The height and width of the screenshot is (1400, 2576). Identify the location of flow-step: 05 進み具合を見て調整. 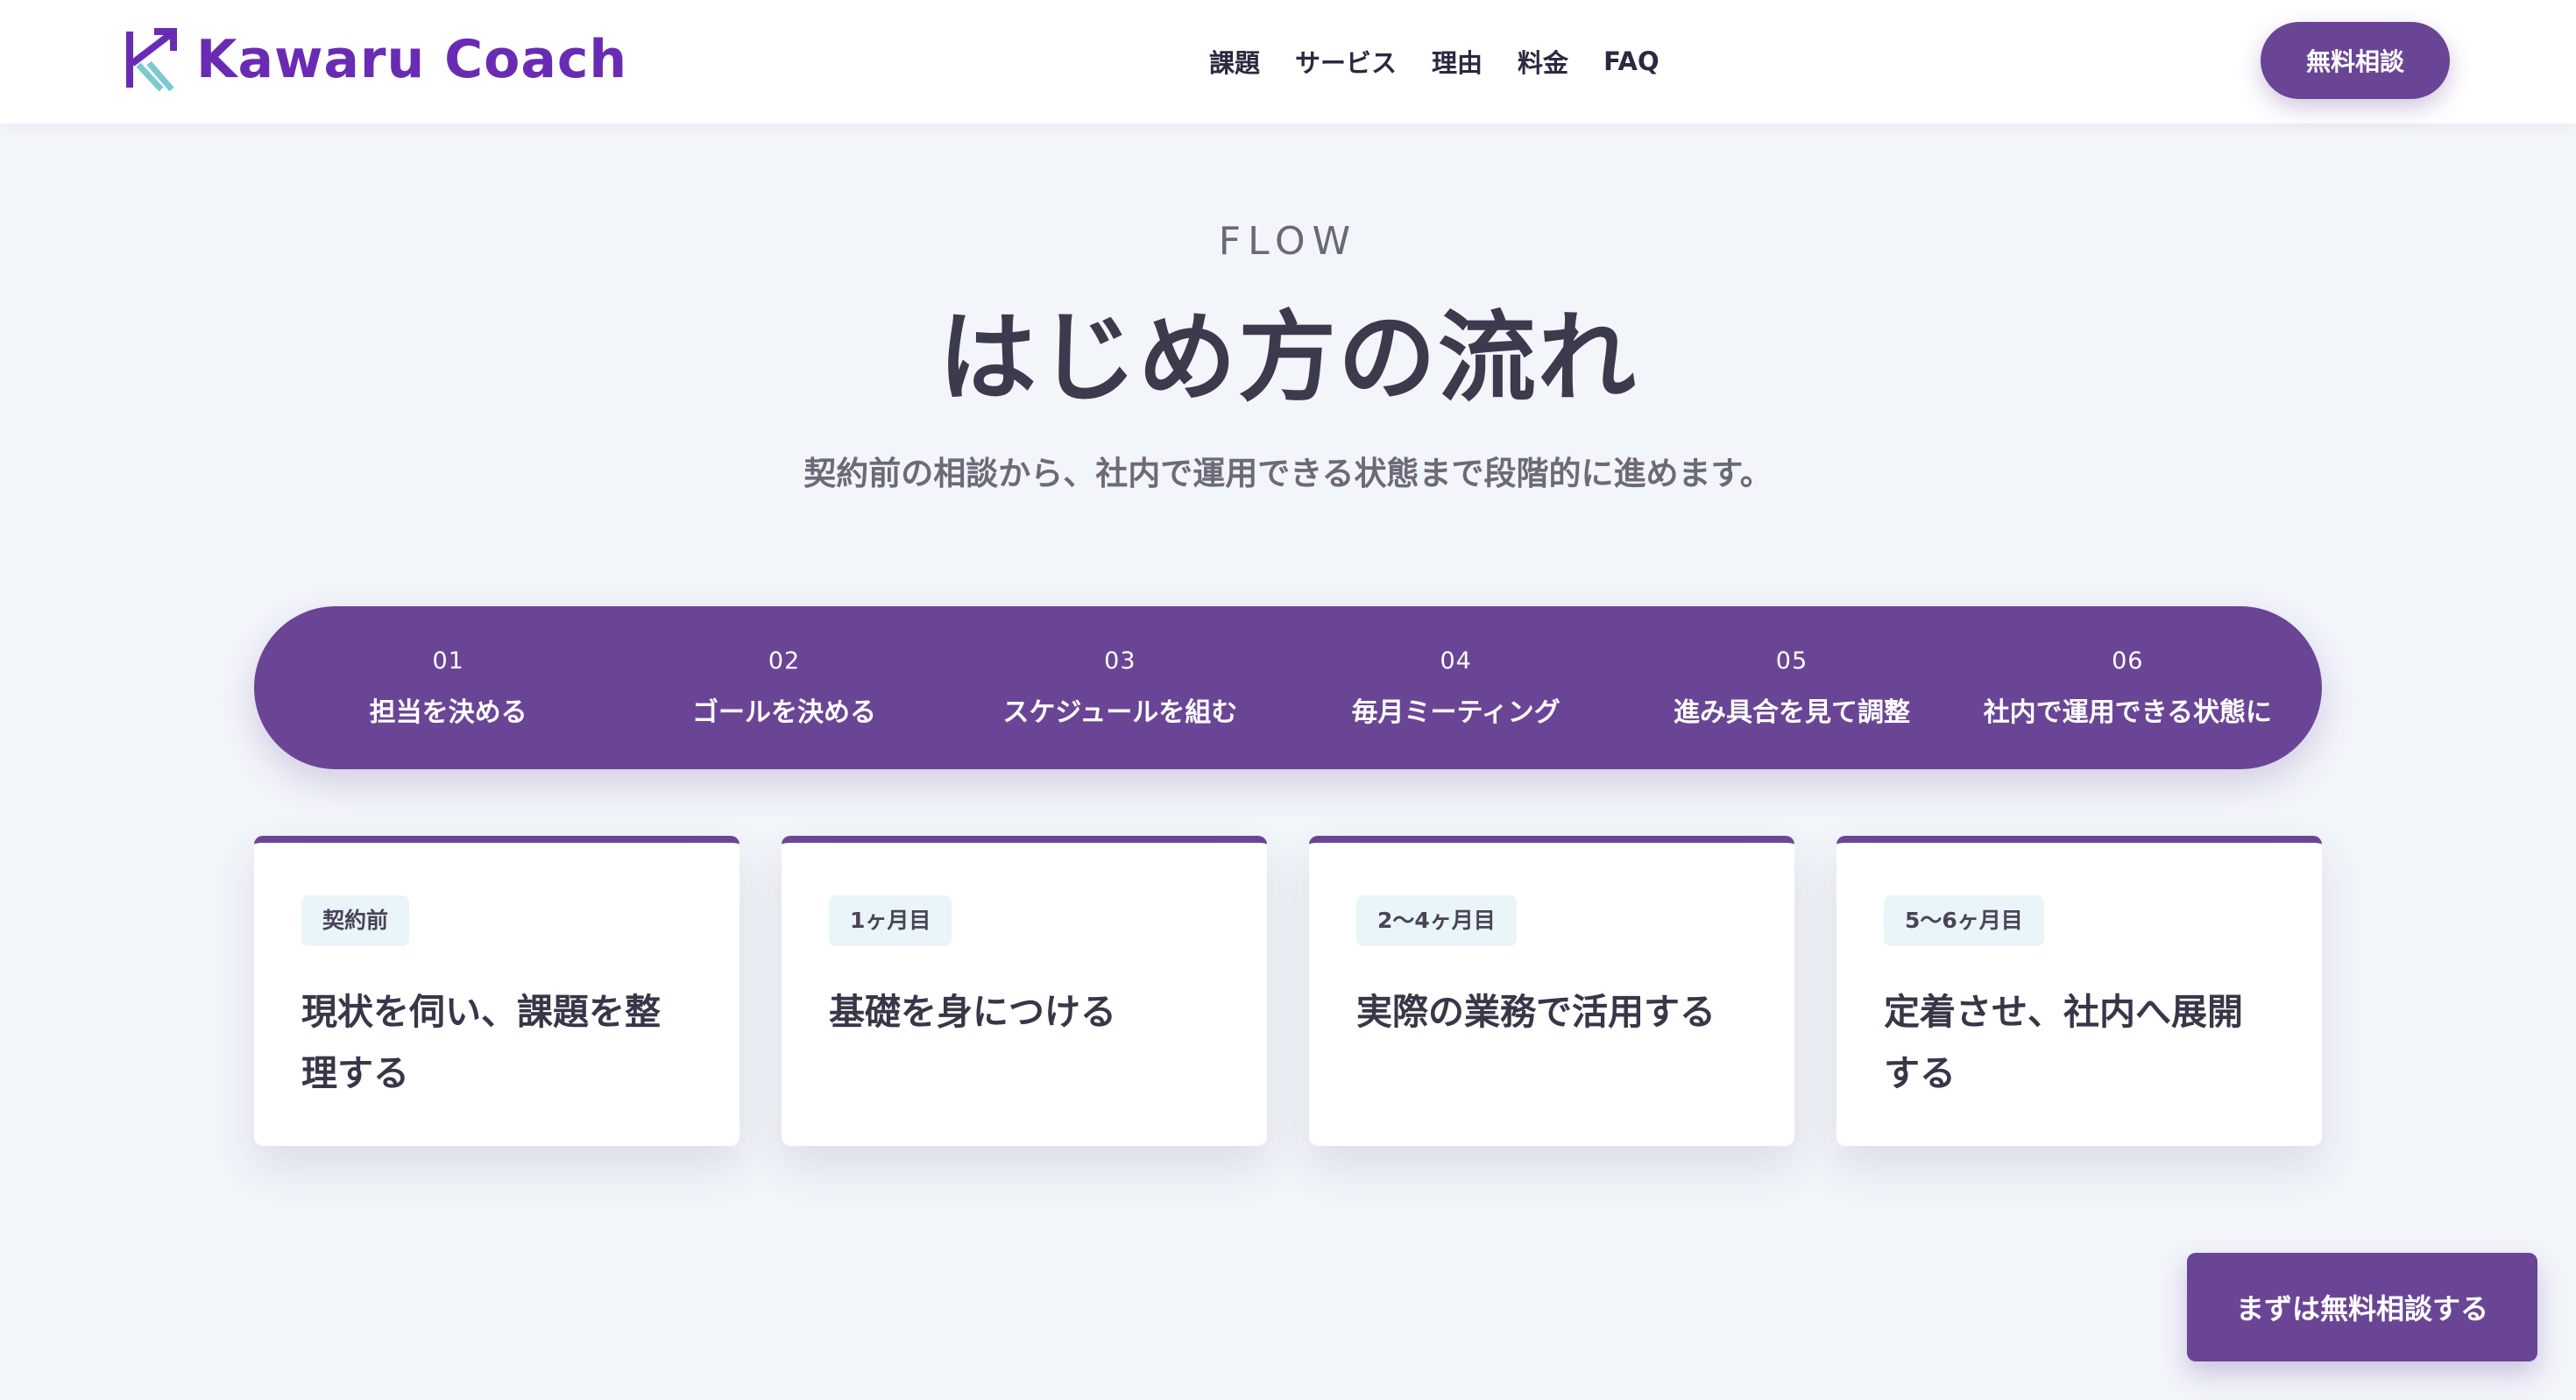
(1791, 687).